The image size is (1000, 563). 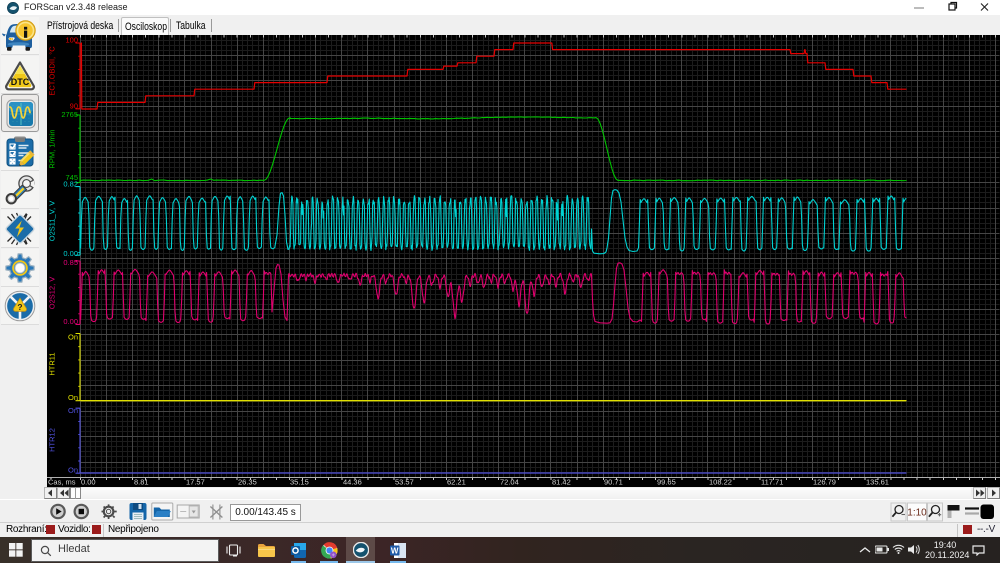 I want to click on svg-text: 90, so click(x=74, y=105).